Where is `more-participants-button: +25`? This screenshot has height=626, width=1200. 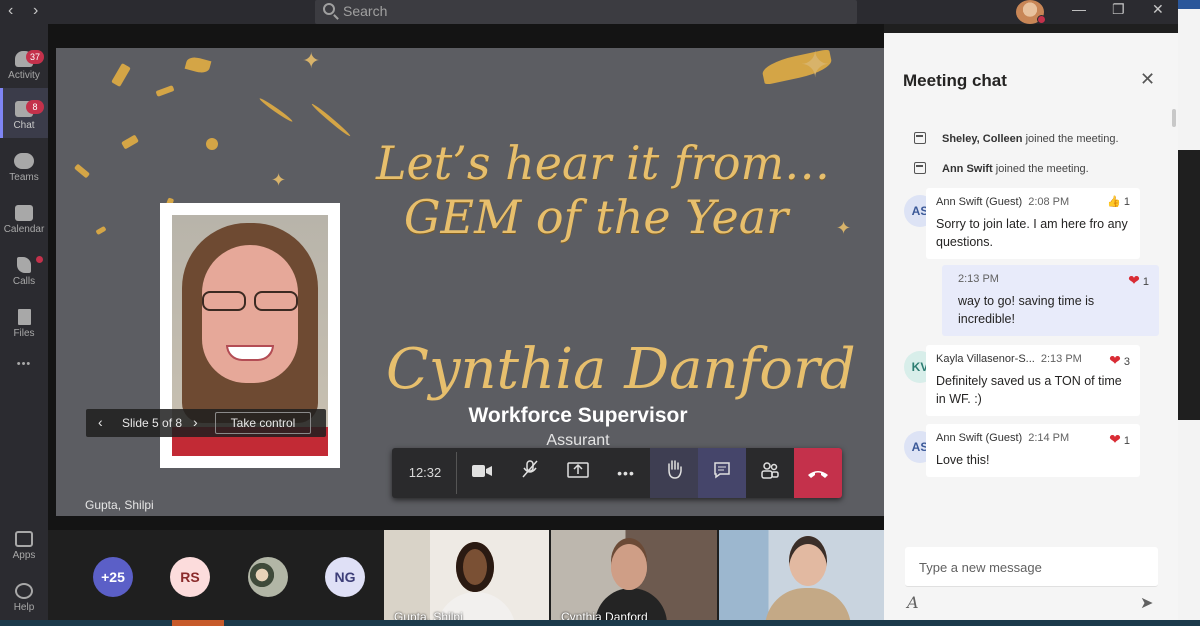
more-participants-button: +25 is located at coordinates (113, 577).